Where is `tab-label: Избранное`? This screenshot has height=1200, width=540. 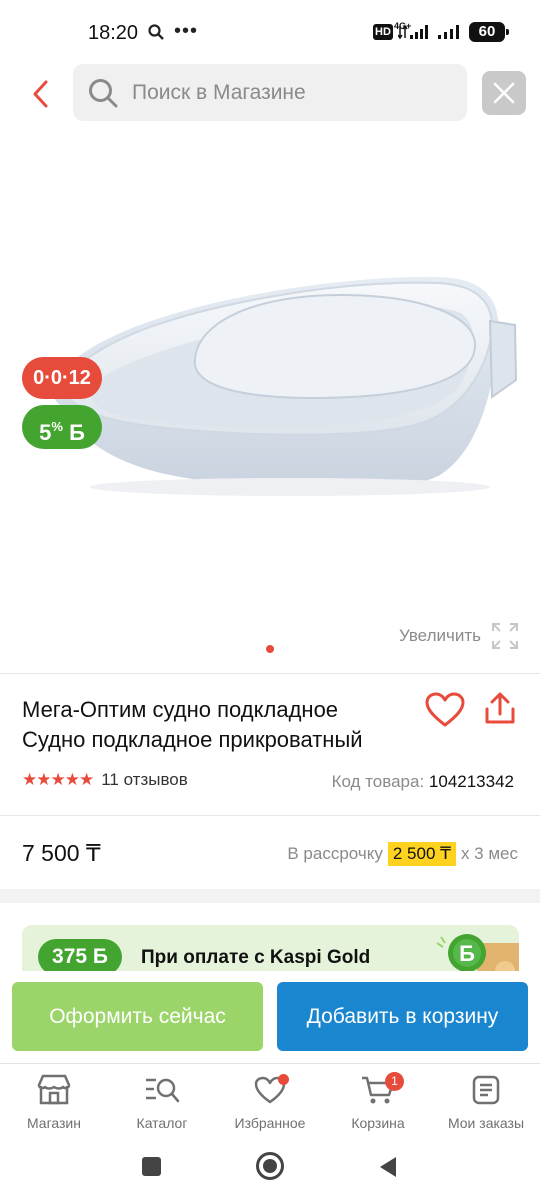
tab-label: Избранное is located at coordinates (270, 1123).